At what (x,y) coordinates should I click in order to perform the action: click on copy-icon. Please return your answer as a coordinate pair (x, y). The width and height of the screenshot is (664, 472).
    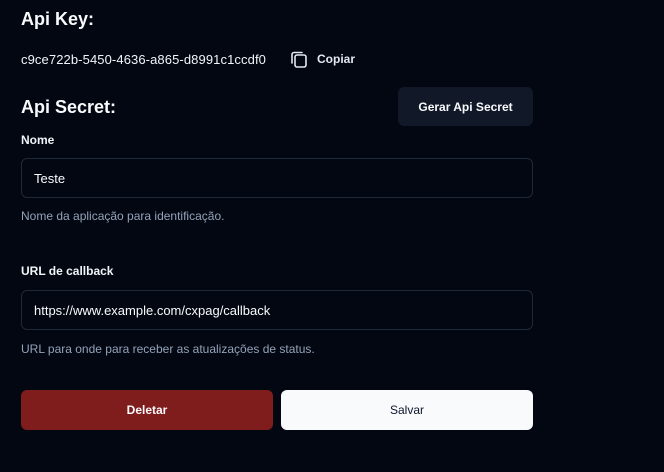
    Looking at the image, I should click on (299, 59).